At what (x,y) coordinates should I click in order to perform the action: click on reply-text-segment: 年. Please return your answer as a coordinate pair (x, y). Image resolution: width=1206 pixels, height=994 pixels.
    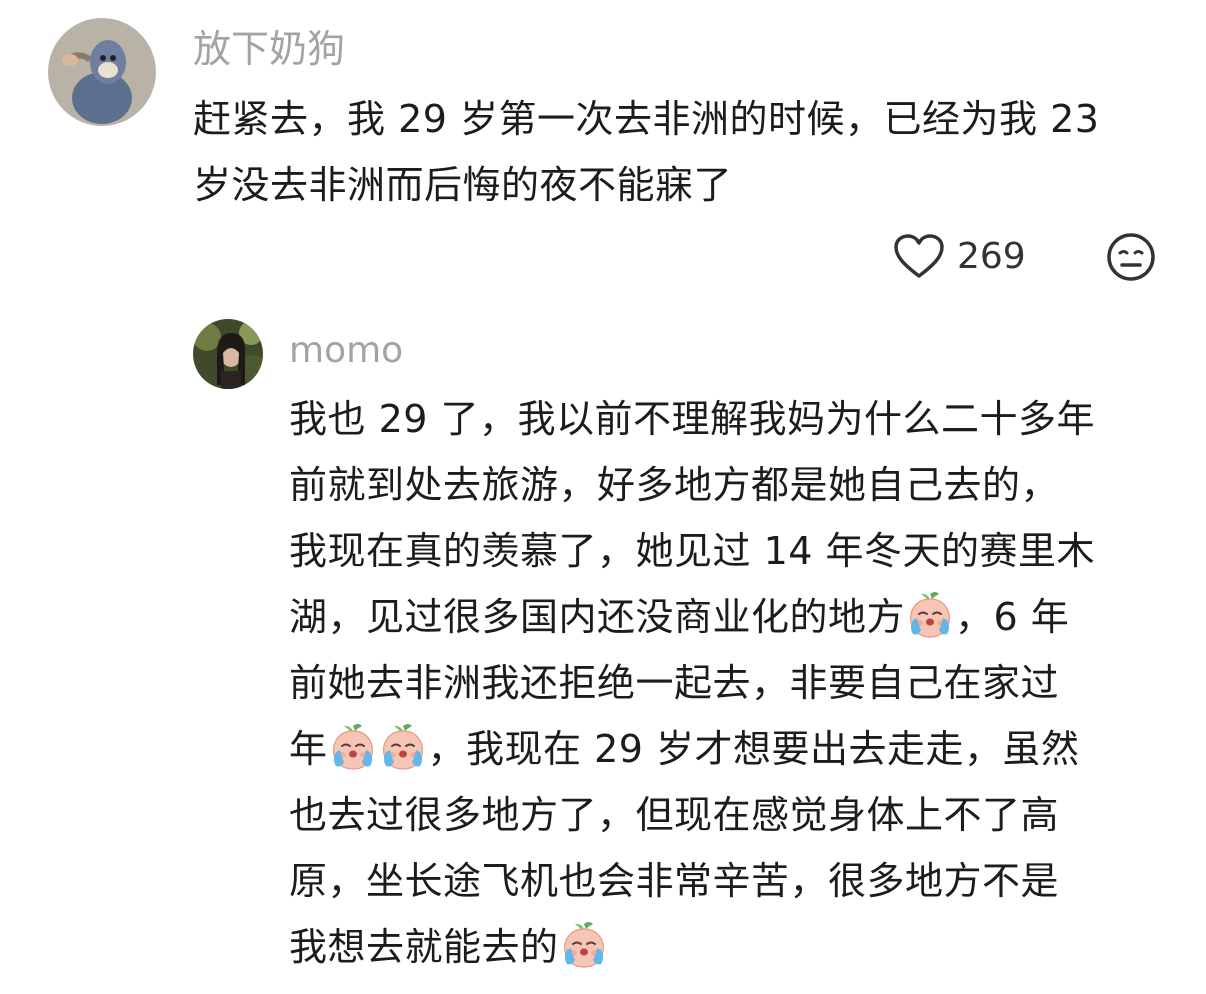
    Looking at the image, I should click on (308, 749).